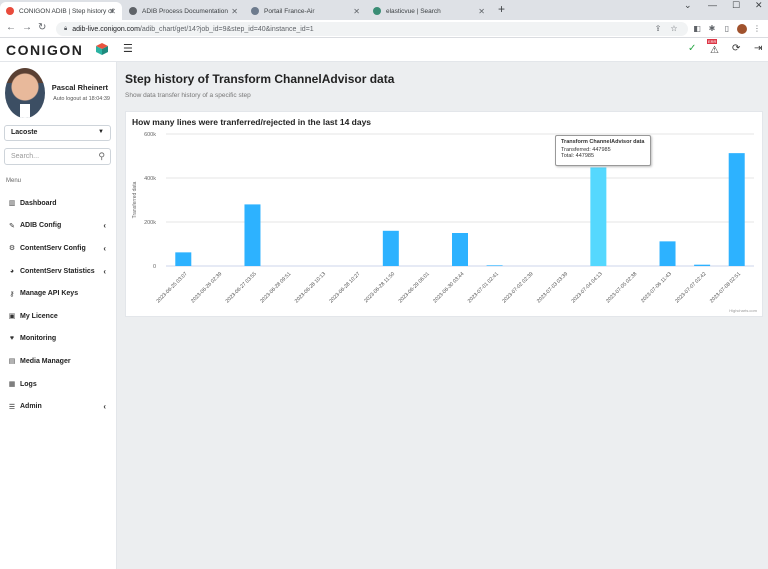 Image resolution: width=768 pixels, height=569 pixels. I want to click on close-window-icon: ✕, so click(759, 5).